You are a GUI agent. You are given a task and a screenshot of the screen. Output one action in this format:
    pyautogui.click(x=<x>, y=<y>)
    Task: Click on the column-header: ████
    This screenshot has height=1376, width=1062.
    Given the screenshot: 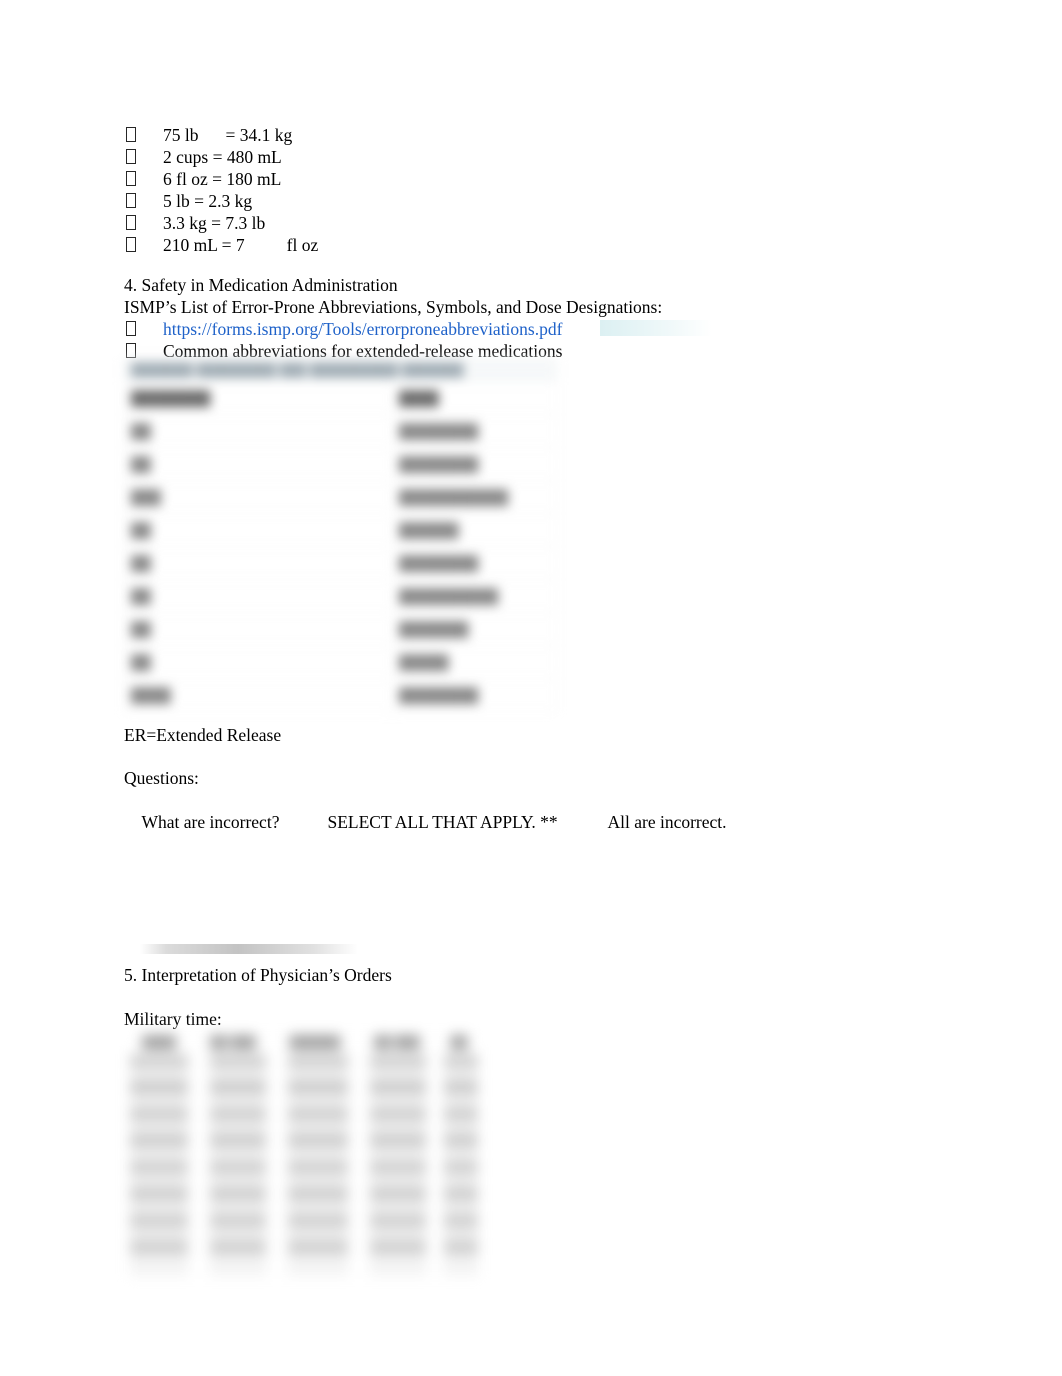 What is the action you would take?
    pyautogui.click(x=474, y=398)
    